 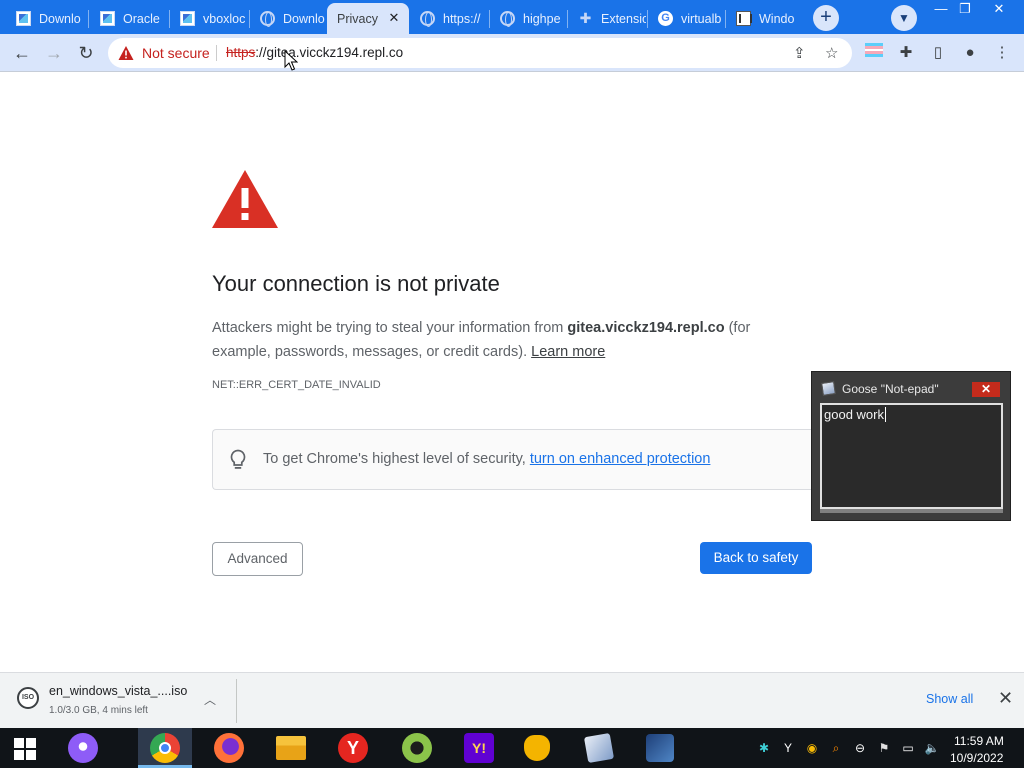 I want to click on window-close-button: ✕, so click(x=999, y=9).